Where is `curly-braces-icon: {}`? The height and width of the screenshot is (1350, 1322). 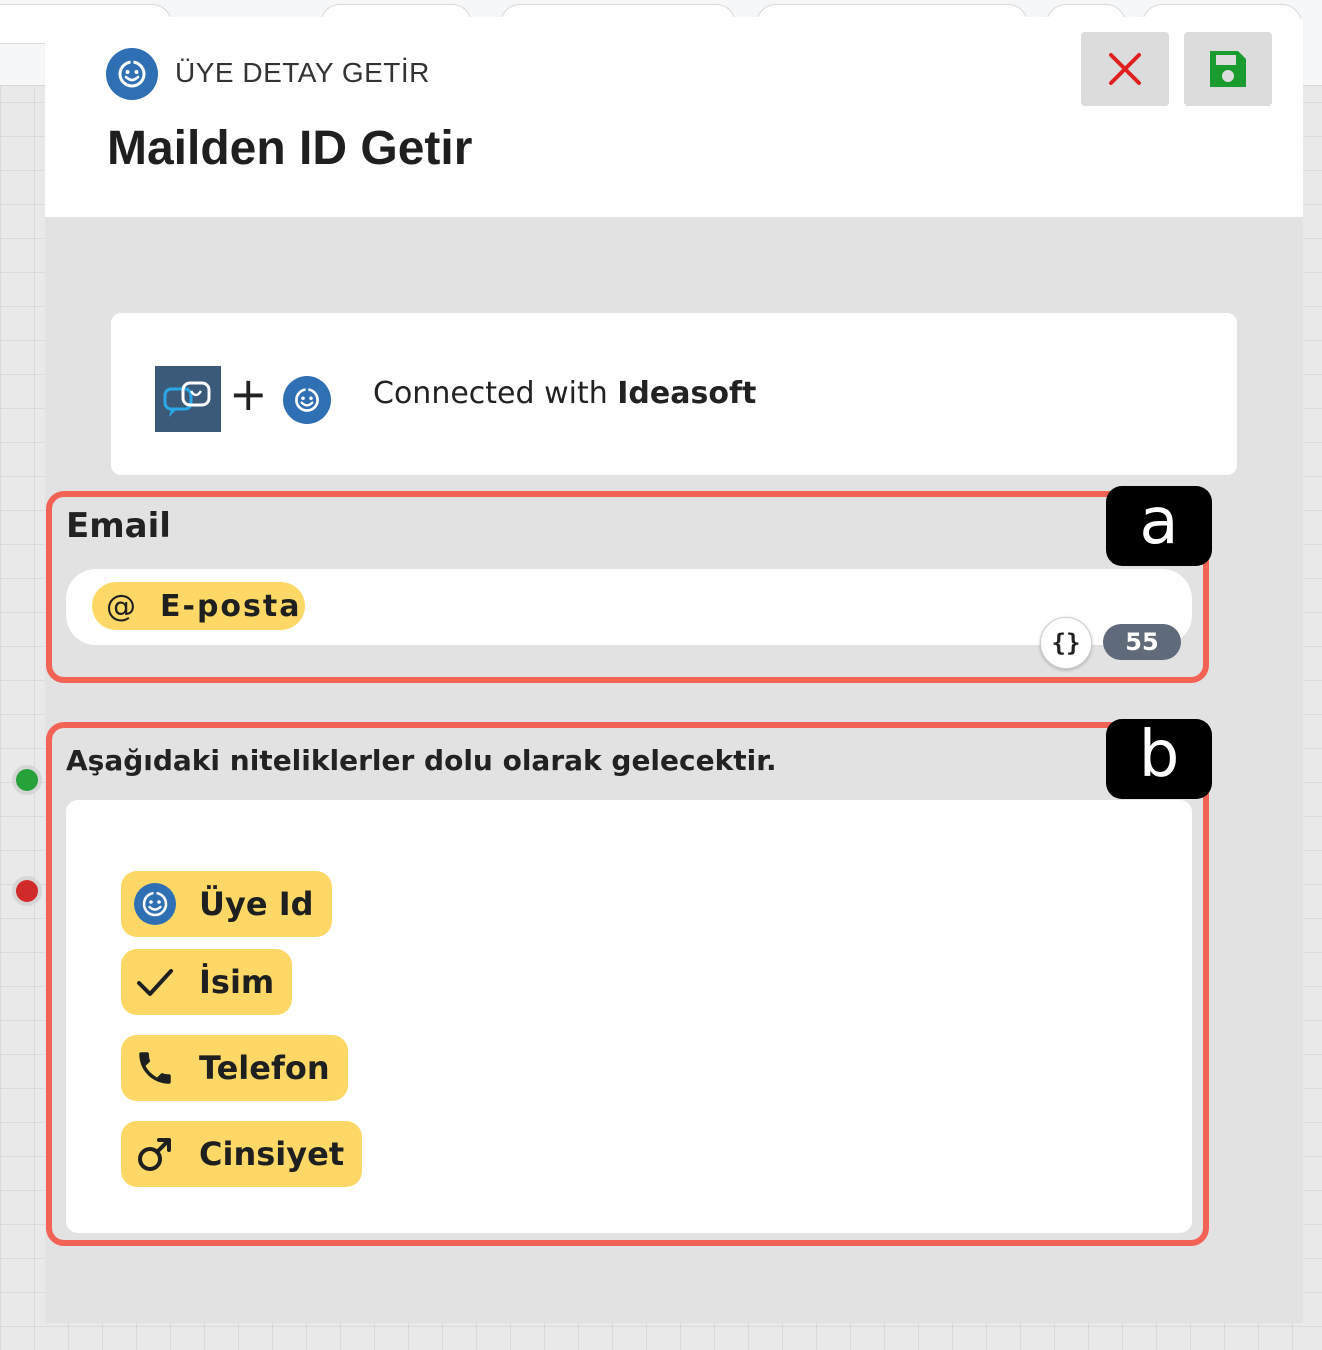
curly-braces-icon: {} is located at coordinates (1066, 643).